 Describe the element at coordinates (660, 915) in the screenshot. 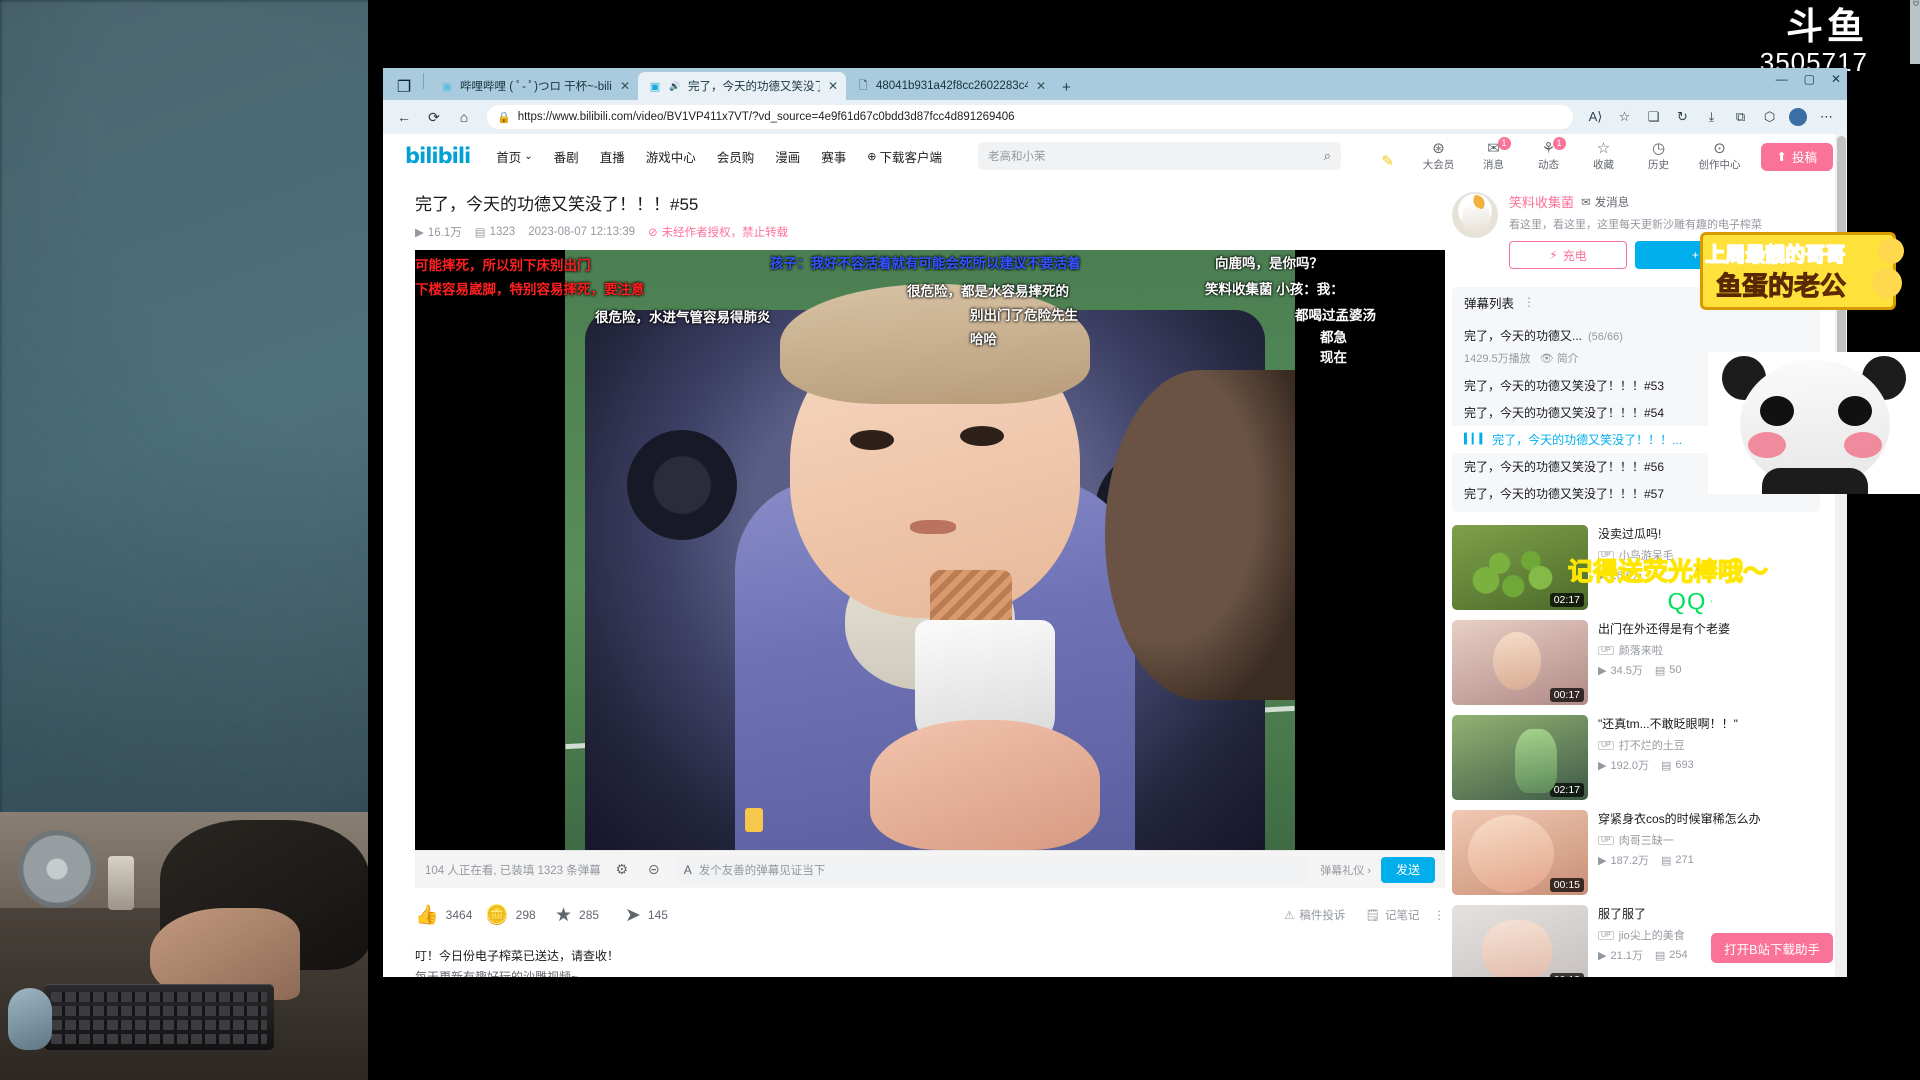

I see `share-button: ➤ 145` at that location.